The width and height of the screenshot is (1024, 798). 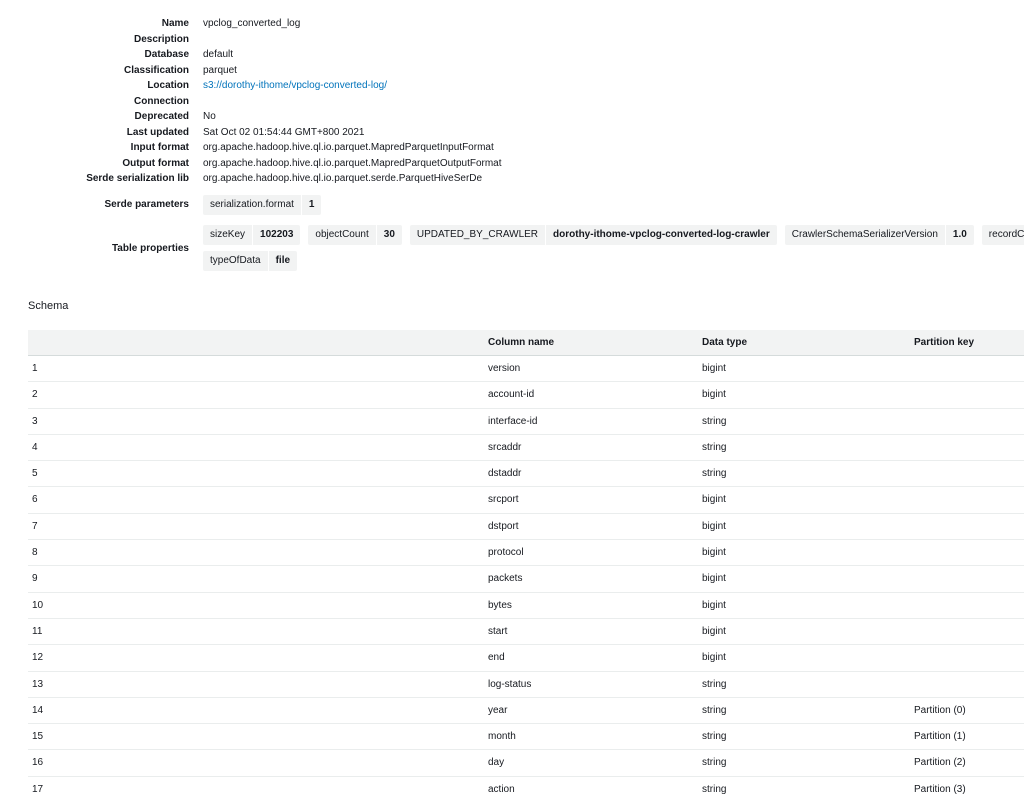 I want to click on key-value-tag: recordCount, so click(x=1002, y=235).